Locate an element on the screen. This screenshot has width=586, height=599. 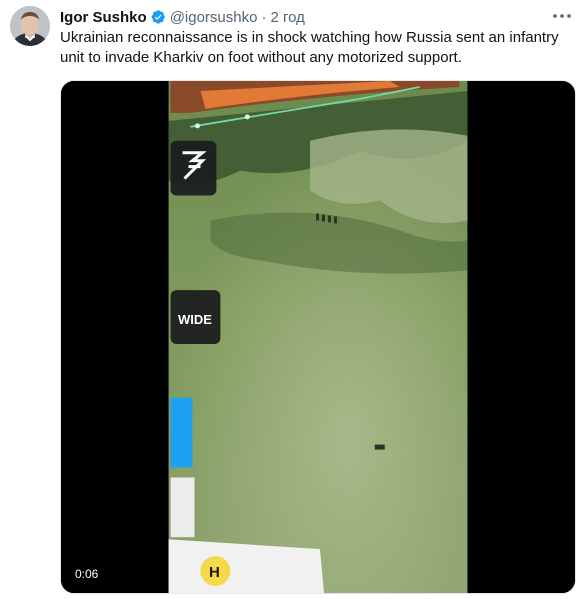
more-options-icon is located at coordinates (562, 16).